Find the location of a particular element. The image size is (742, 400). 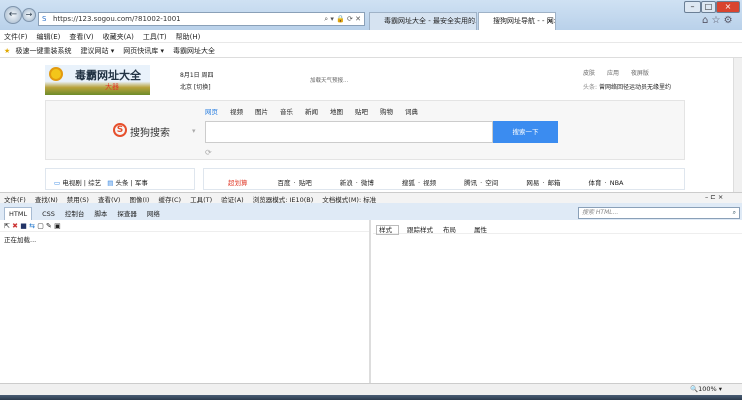

logo: 毒霸网址大全 大器 is located at coordinates (97, 80).